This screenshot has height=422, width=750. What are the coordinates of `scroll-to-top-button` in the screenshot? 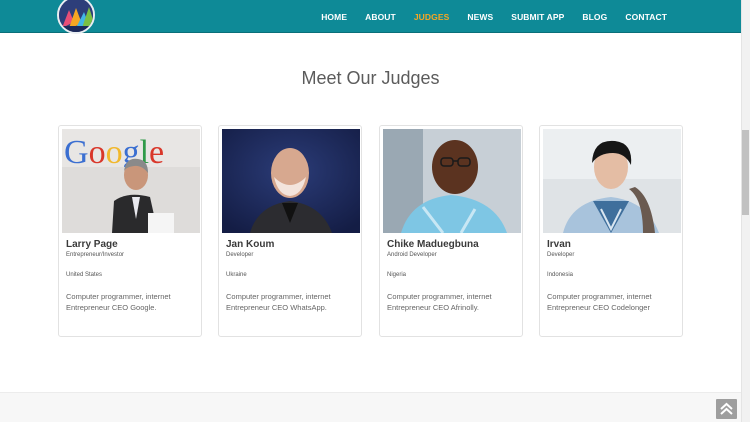 It's located at (726, 409).